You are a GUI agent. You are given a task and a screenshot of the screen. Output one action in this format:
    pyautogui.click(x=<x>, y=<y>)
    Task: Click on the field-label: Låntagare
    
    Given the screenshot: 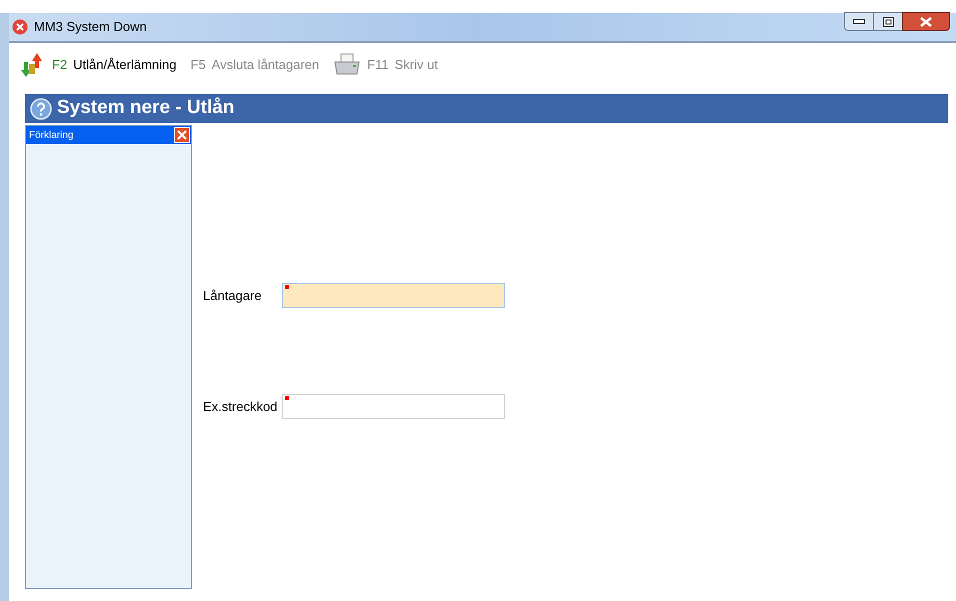 What is the action you would take?
    pyautogui.click(x=233, y=295)
    